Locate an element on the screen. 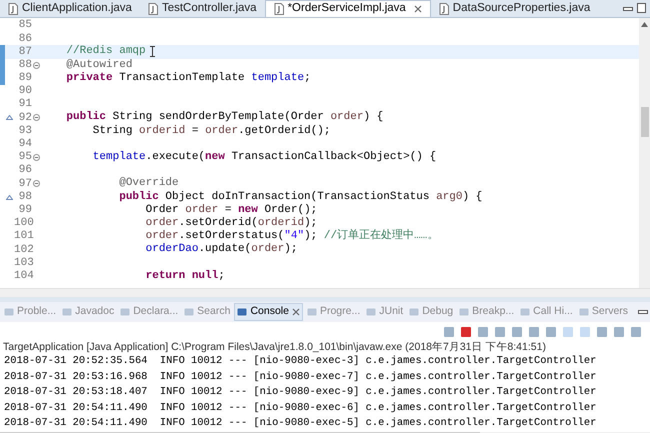 The width and height of the screenshot is (650, 433). editor-tab: DataSourceProperties.java is located at coordinates (514, 8).